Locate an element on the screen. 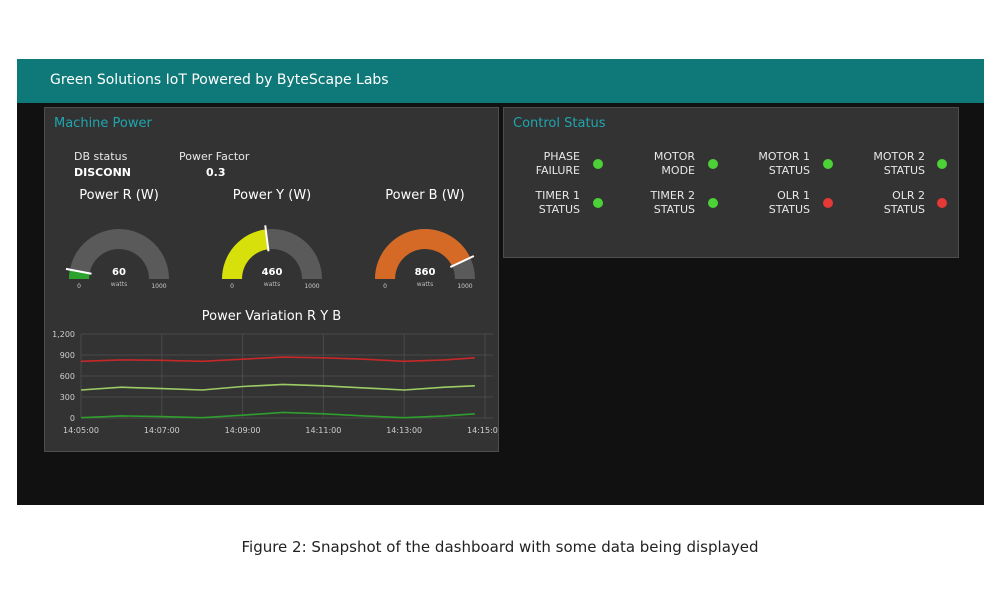 This screenshot has height=600, width=1000. status-label: TIMER 1 STATUS is located at coordinates (535, 203).